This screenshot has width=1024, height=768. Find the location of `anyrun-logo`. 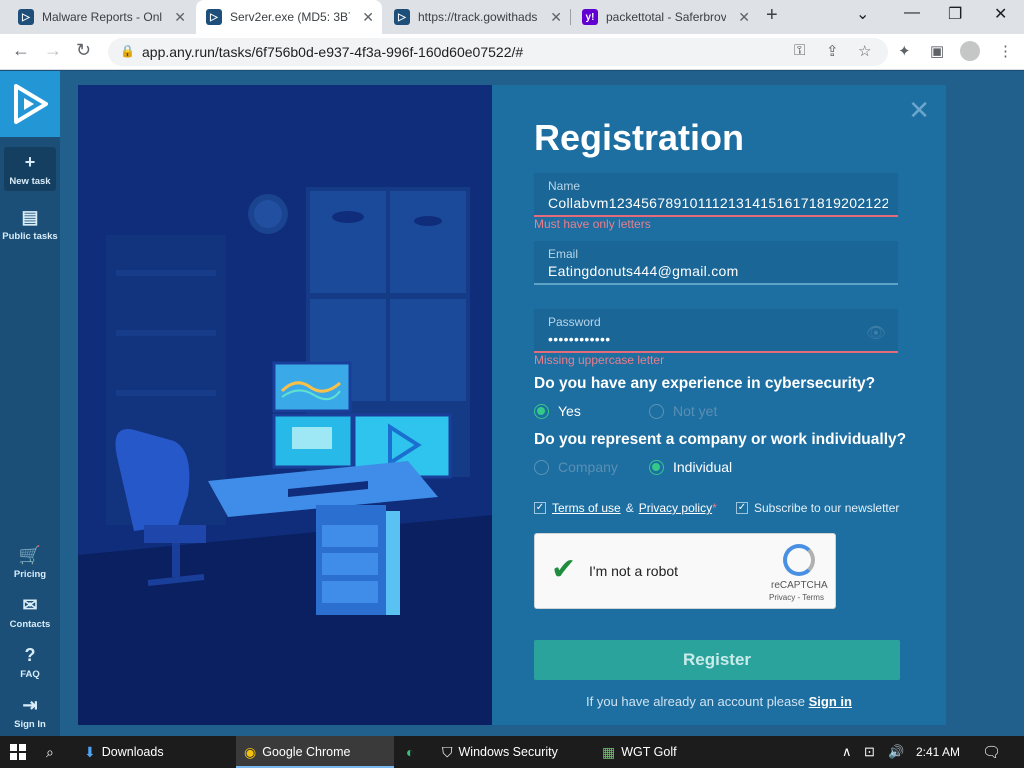

anyrun-logo is located at coordinates (30, 104).